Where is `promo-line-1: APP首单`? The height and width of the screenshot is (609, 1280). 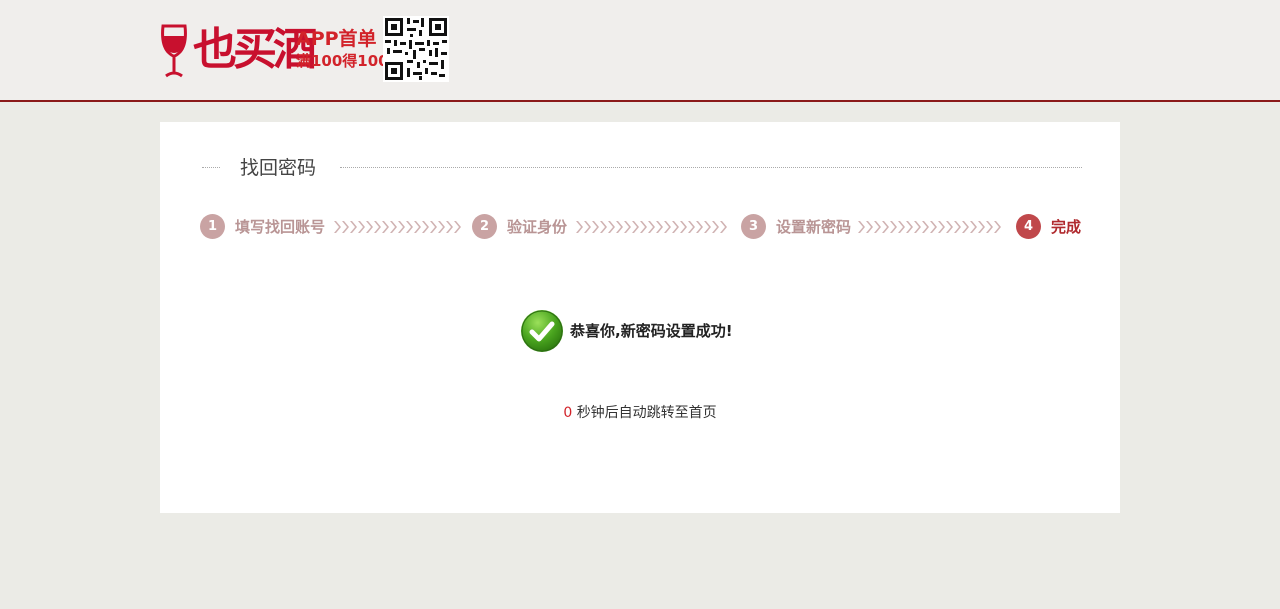
promo-line-1: APP首单 is located at coordinates (336, 39).